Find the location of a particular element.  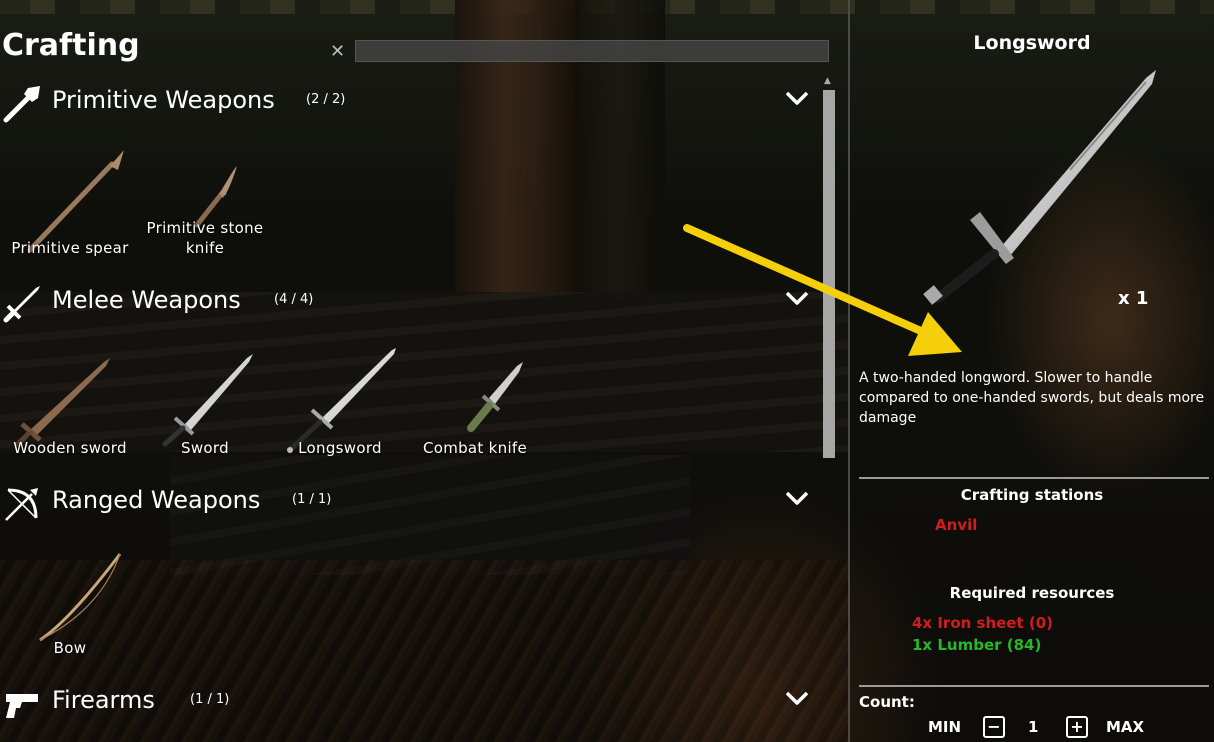

crafting-stations-title: Crafting stations is located at coordinates (1032, 495).